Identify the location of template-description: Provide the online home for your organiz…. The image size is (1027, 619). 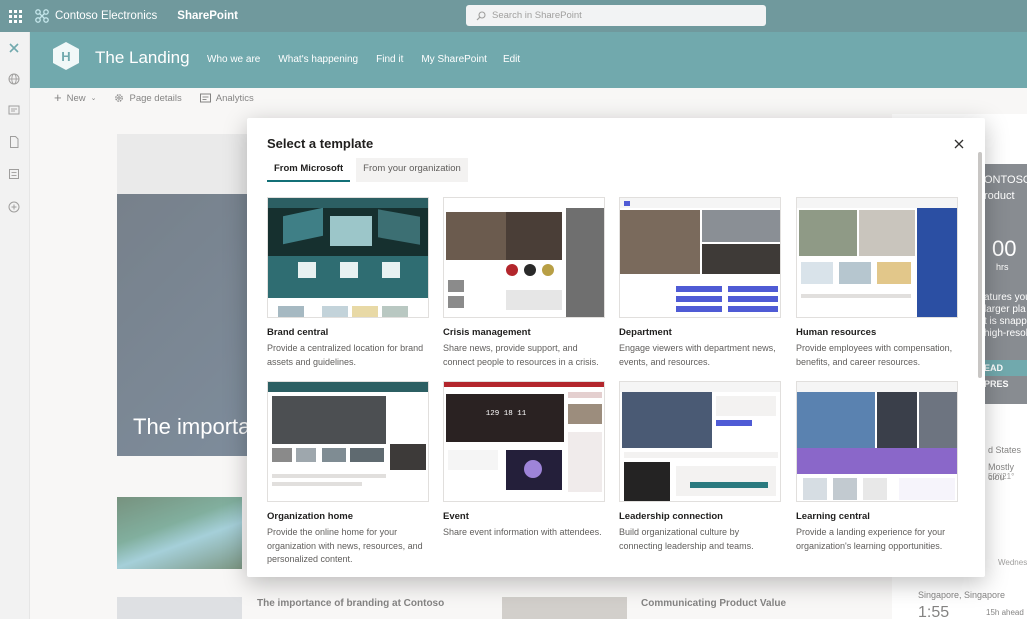
(345, 545).